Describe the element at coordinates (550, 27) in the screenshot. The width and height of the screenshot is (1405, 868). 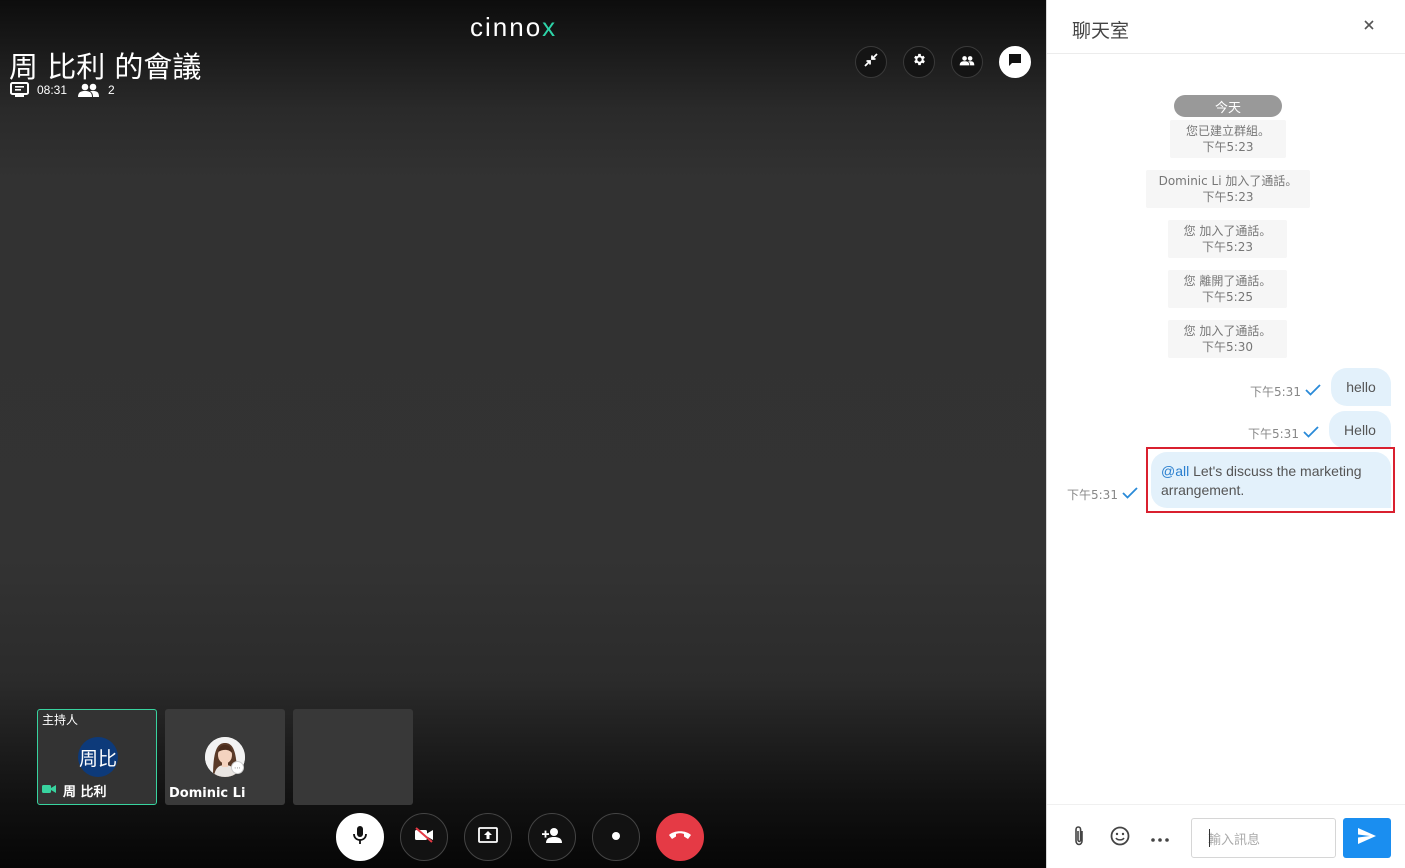
I see `logo-accent: x` at that location.